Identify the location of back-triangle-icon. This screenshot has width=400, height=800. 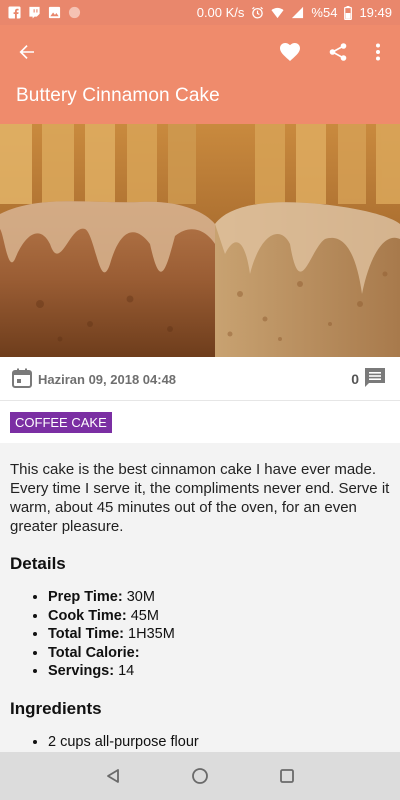
(113, 776).